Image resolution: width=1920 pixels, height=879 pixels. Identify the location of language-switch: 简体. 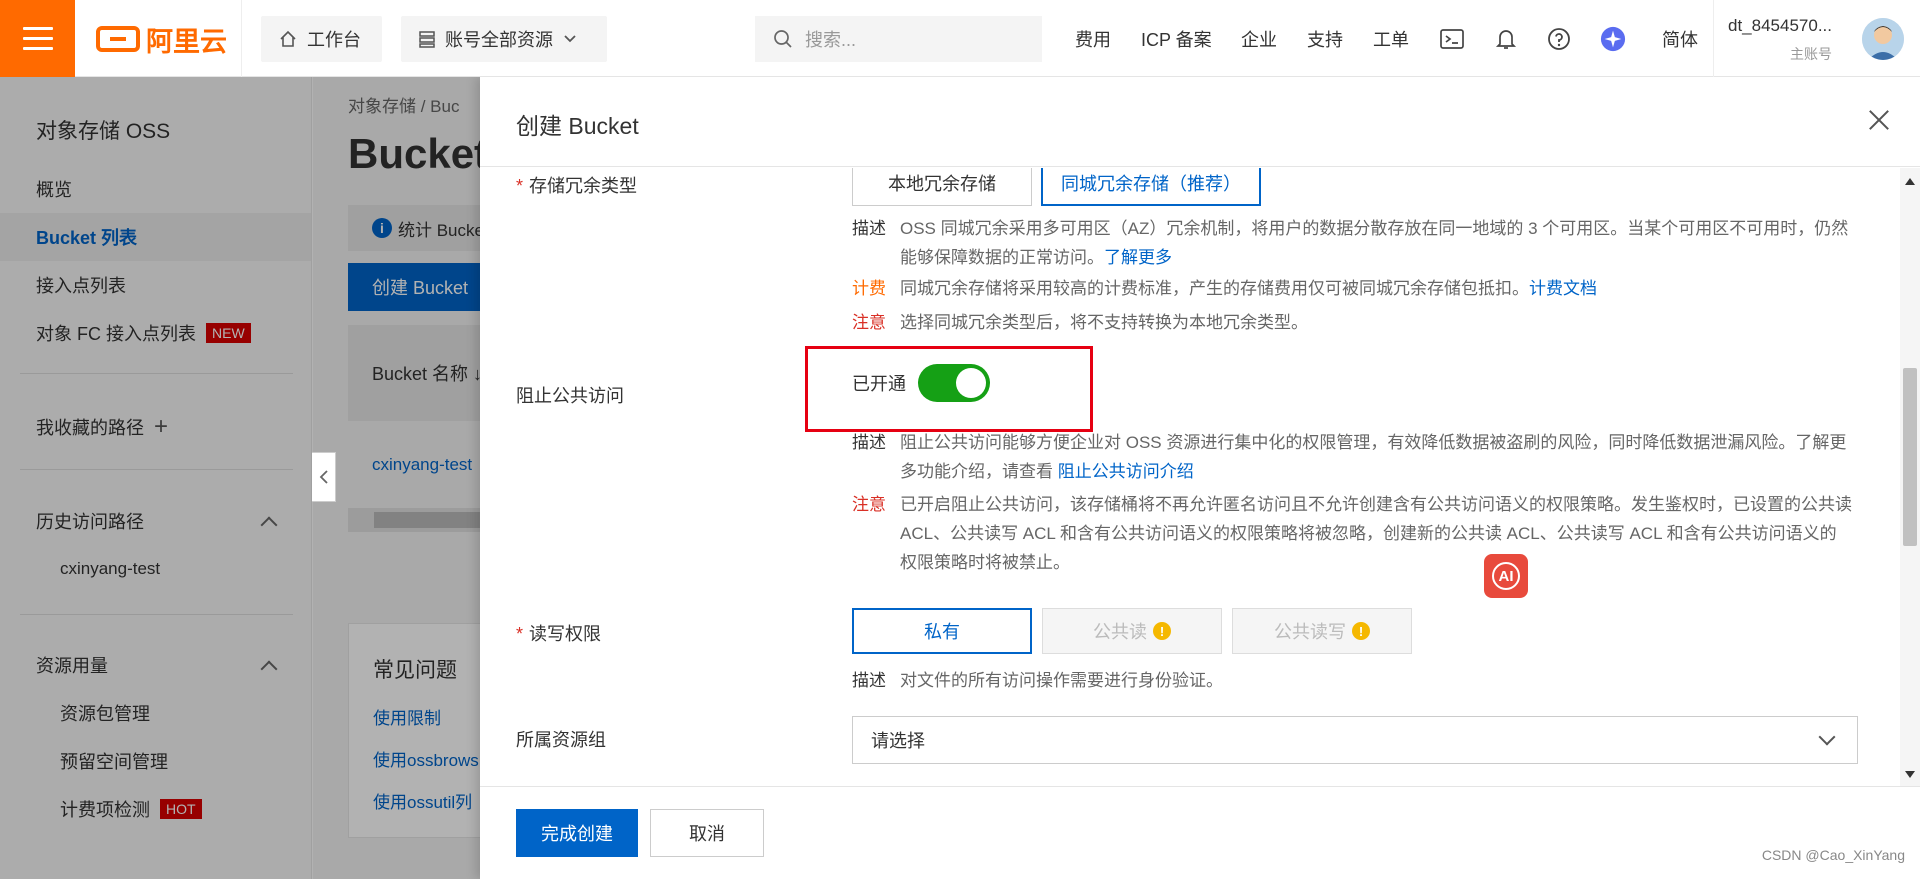
(1680, 38).